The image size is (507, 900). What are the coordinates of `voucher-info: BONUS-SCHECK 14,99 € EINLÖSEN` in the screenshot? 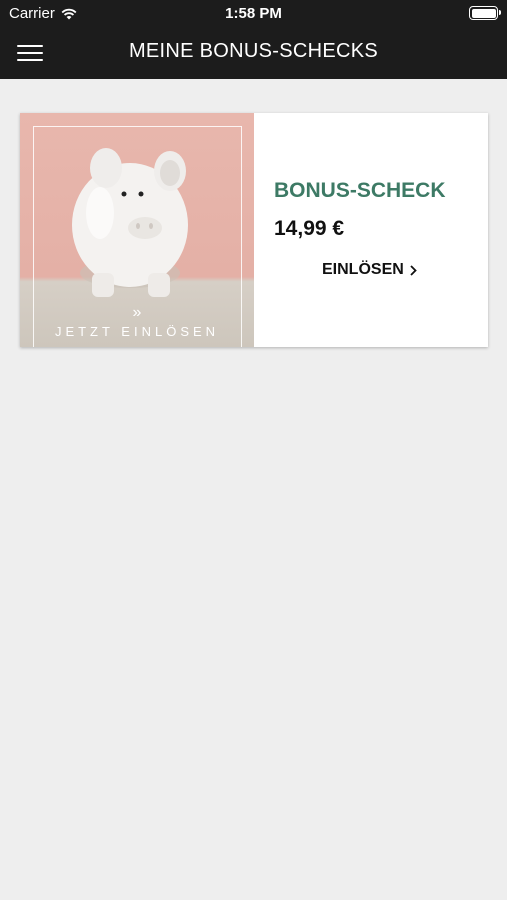 It's located at (371, 230).